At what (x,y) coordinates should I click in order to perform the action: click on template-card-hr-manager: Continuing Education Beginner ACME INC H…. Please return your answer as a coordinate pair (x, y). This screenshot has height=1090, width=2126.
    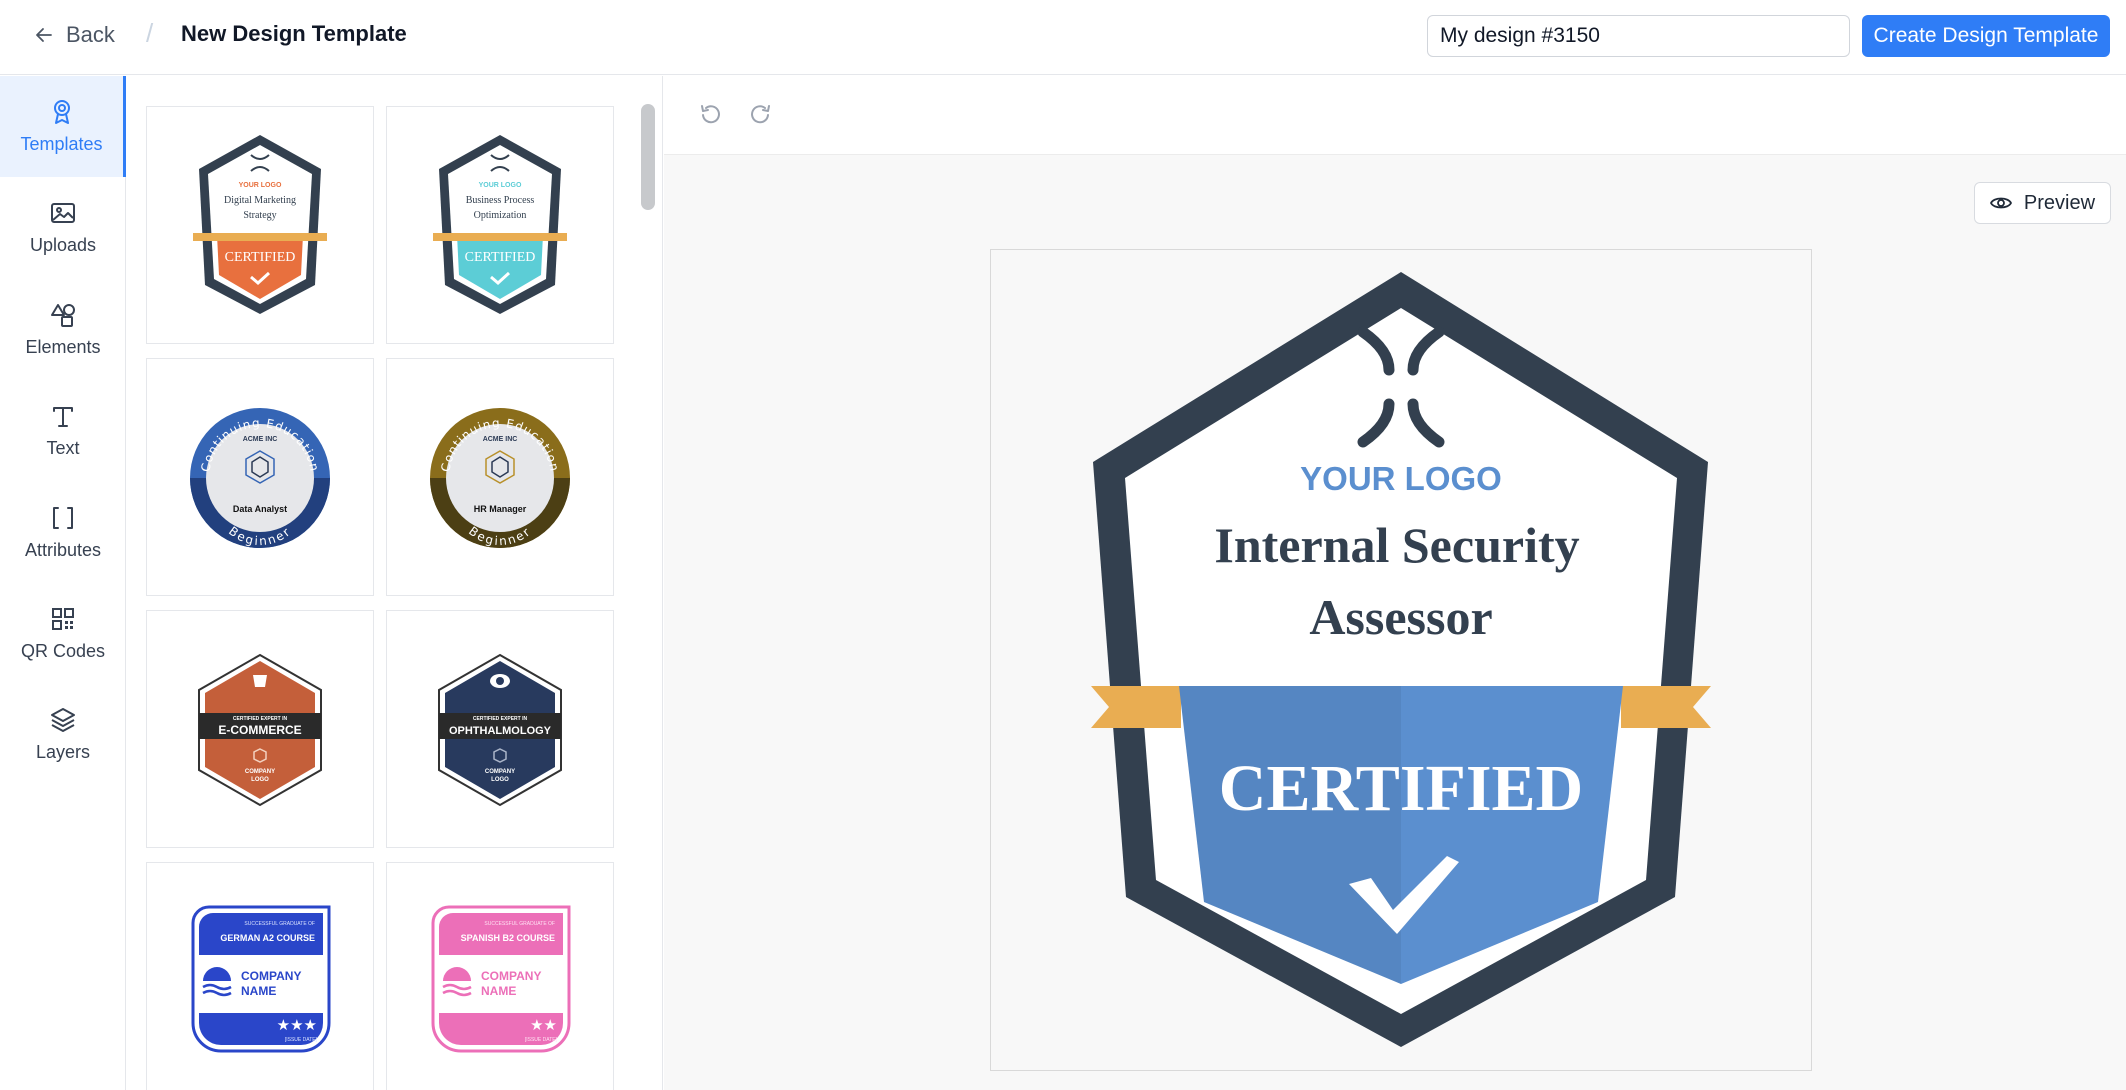
    Looking at the image, I should click on (500, 477).